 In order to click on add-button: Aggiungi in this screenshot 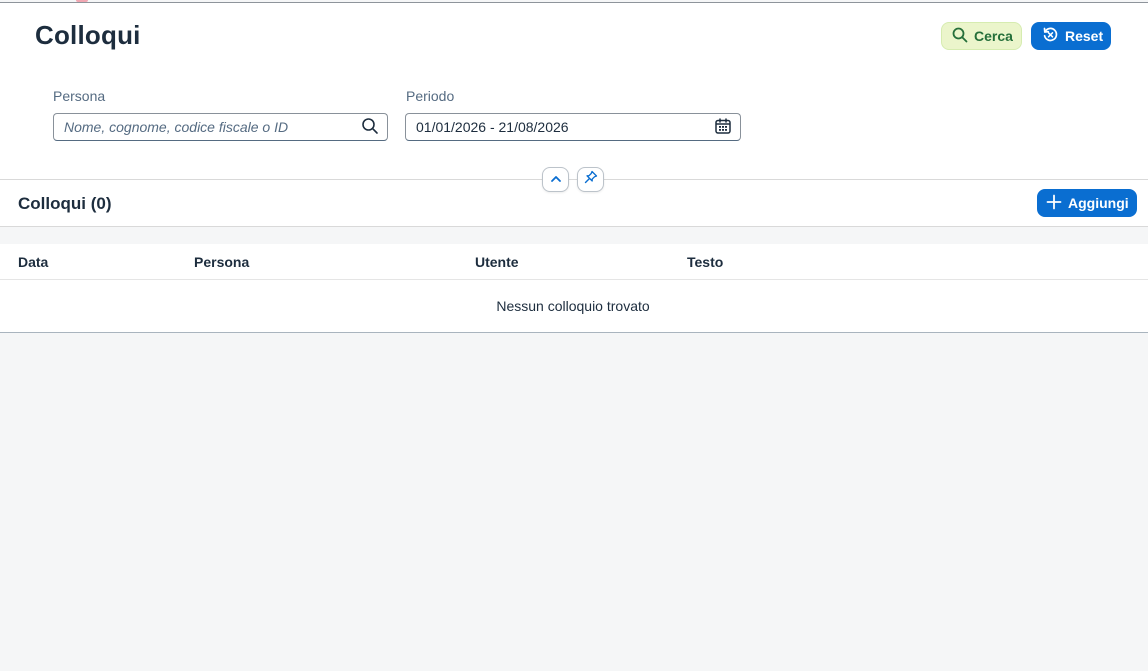, I will do `click(1087, 203)`.